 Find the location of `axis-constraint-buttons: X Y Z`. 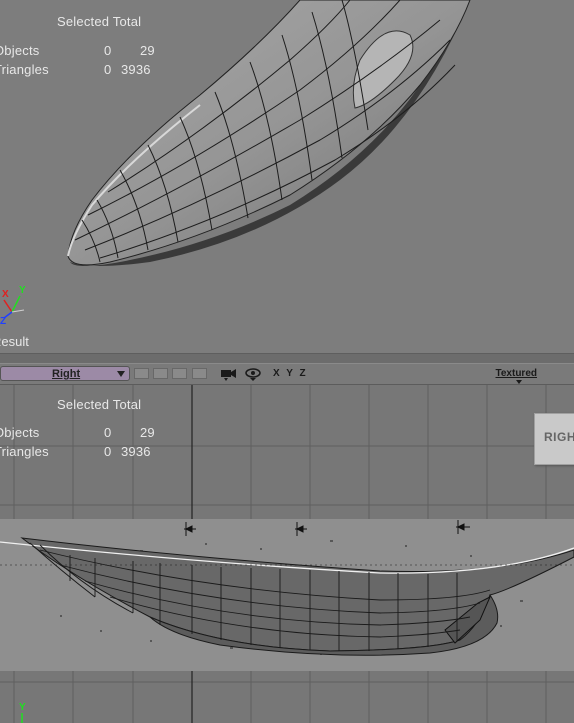

axis-constraint-buttons: X Y Z is located at coordinates (290, 373).